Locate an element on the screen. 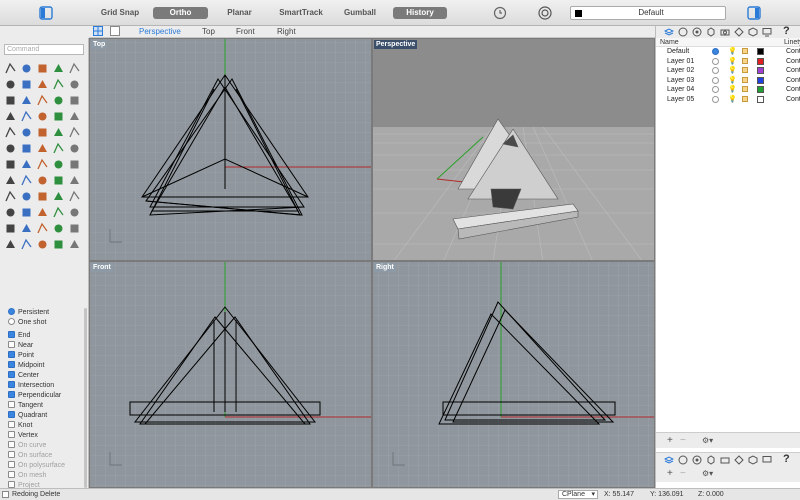 The width and height of the screenshot is (800, 500). properties-icon is located at coordinates (683, 32).